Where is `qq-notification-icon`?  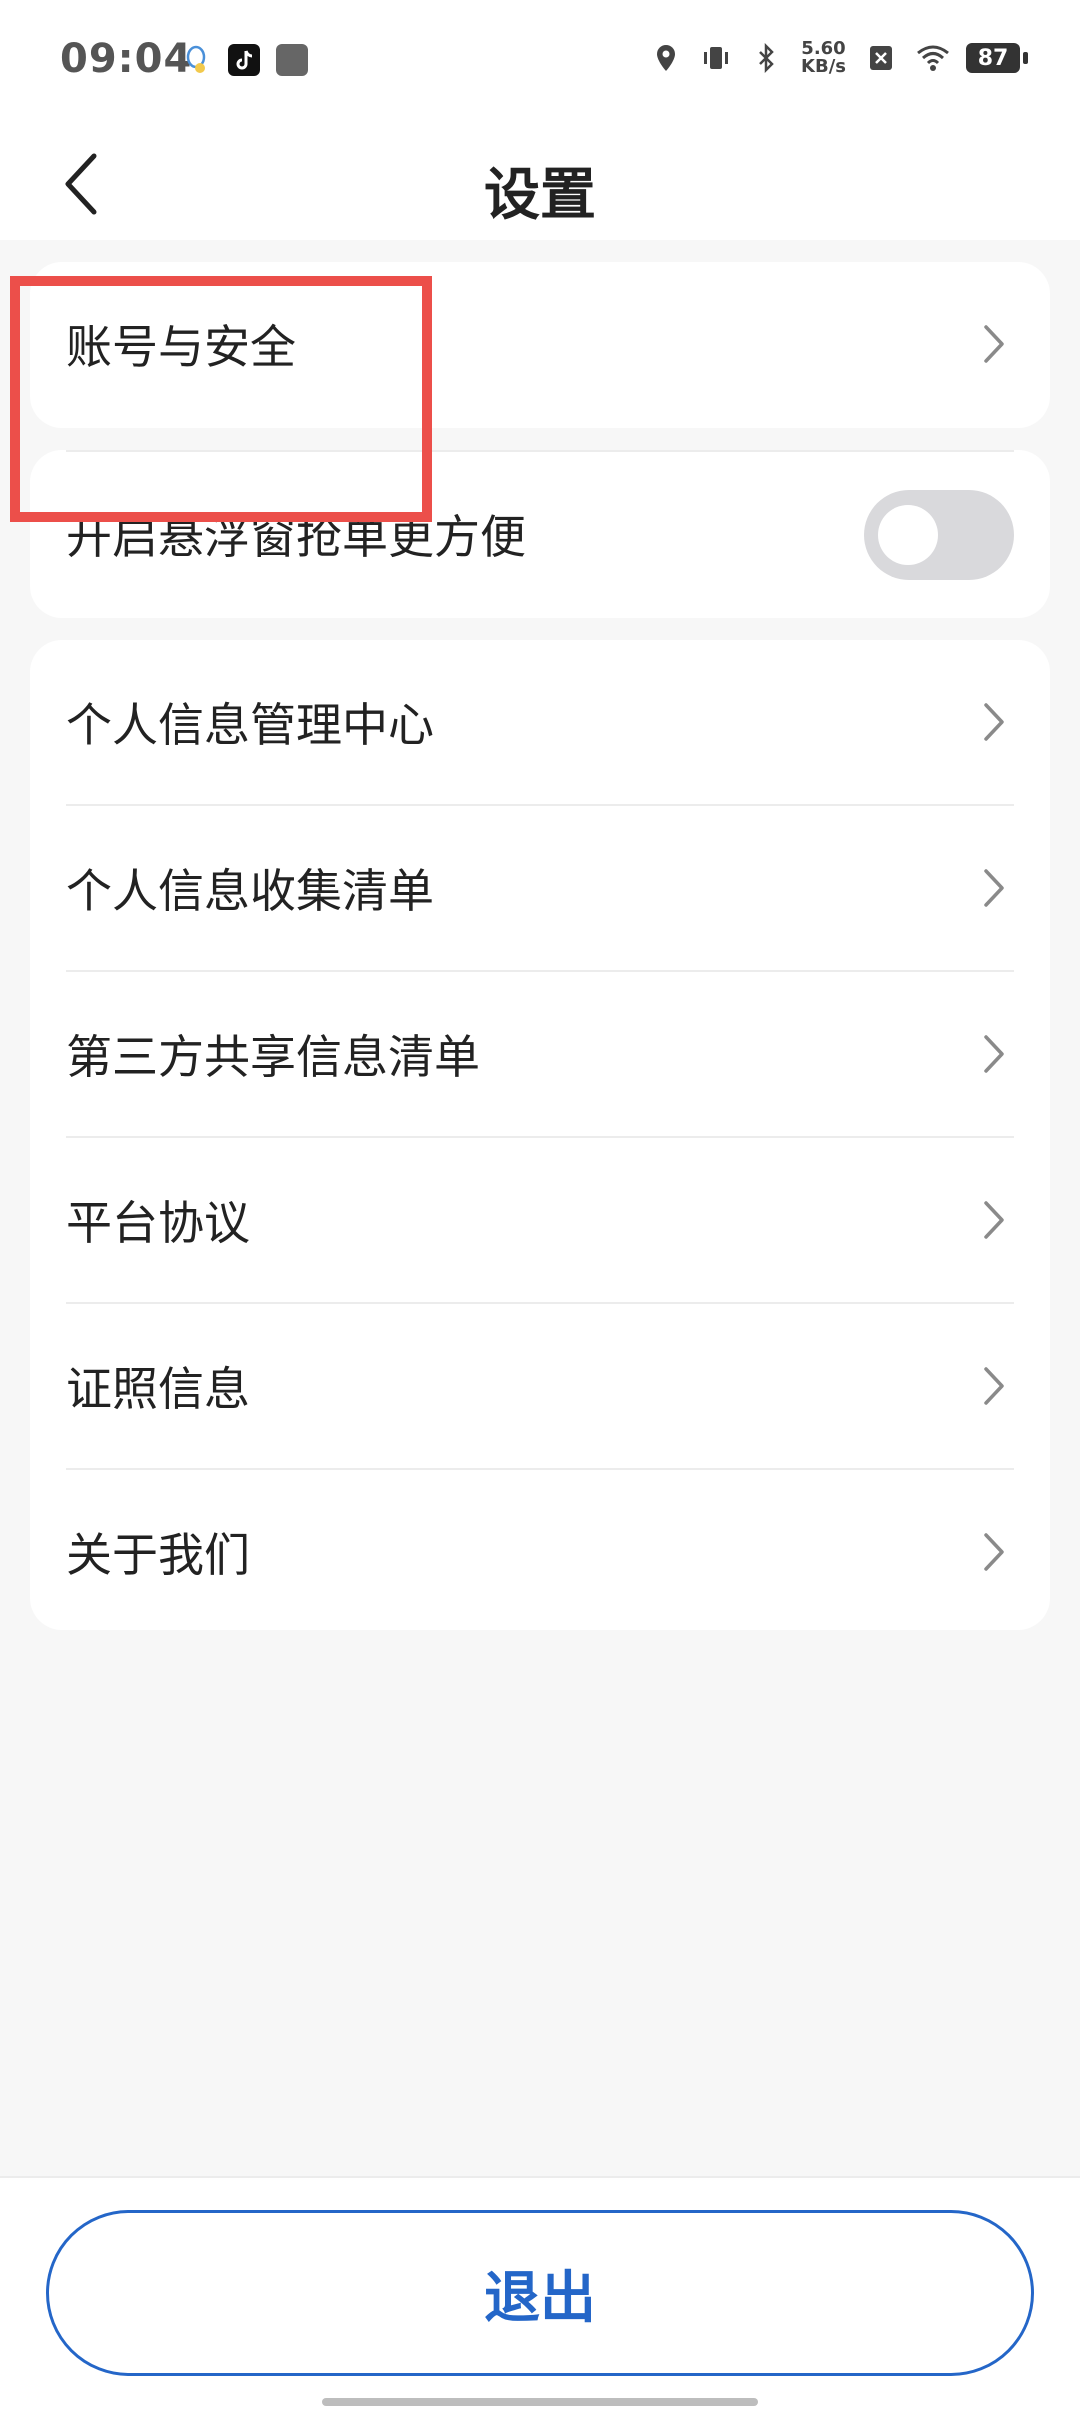 qq-notification-icon is located at coordinates (196, 60).